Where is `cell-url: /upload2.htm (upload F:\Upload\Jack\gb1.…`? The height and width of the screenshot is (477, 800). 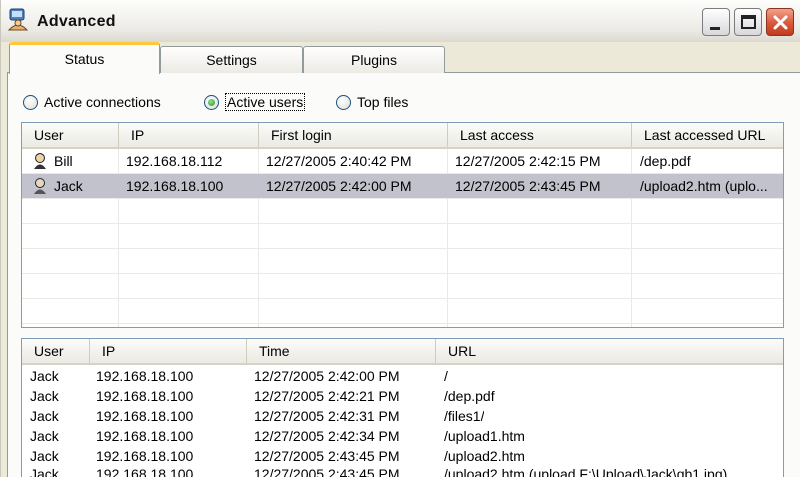
cell-url: /upload2.htm (upload F:\Upload\Jack\gb1.… is located at coordinates (586, 471).